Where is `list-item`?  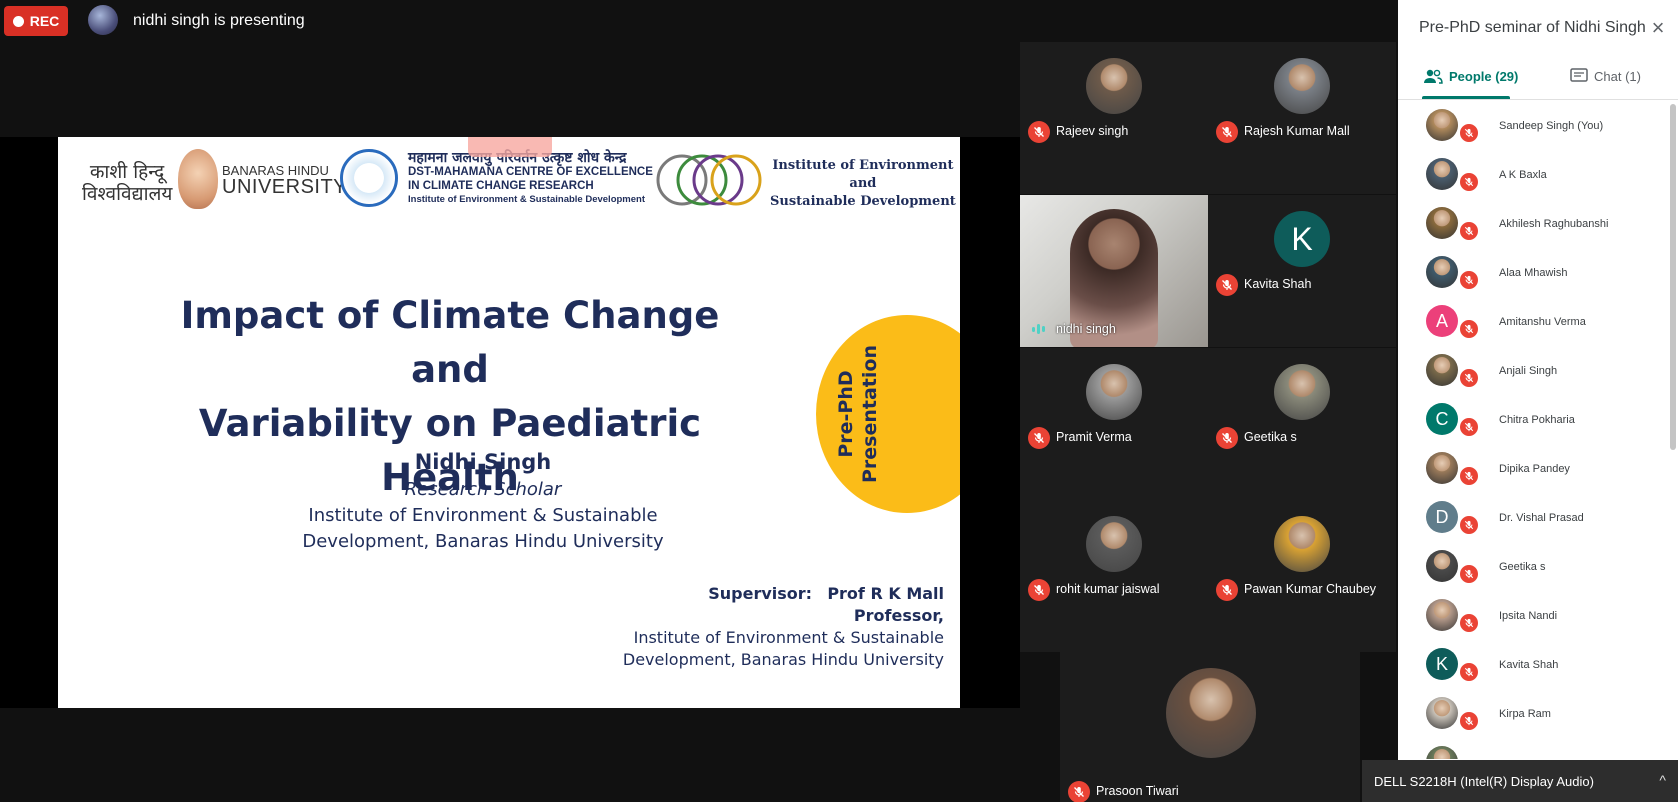
list-item is located at coordinates (1538, 750).